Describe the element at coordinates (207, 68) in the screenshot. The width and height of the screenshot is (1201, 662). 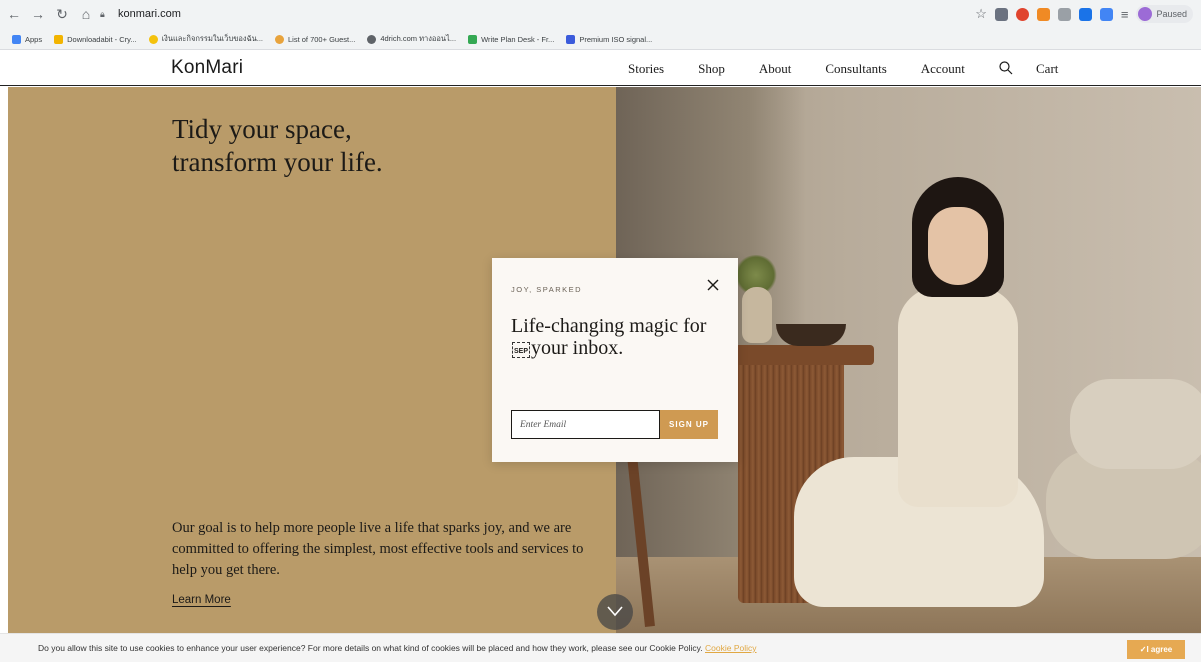
I see `site-logo: KonMari` at that location.